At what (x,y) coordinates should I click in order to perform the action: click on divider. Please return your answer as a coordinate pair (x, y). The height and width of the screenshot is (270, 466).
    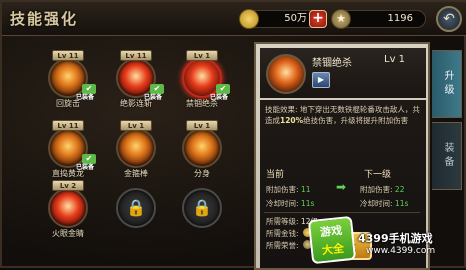
    Looking at the image, I should click on (342, 212).